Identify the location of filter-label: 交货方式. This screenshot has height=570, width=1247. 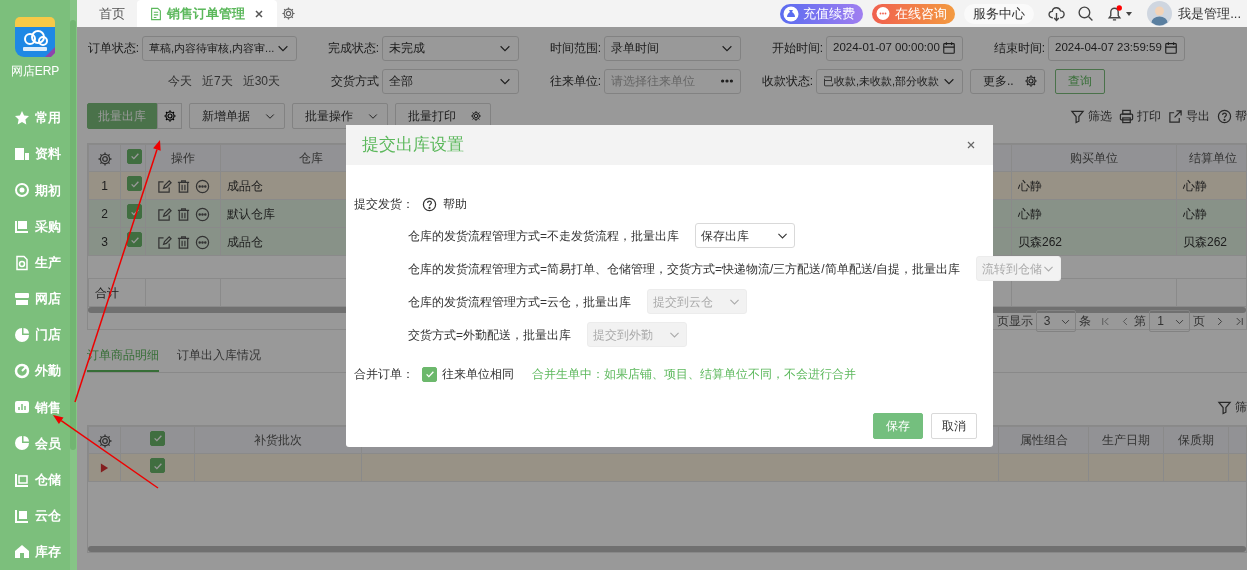
(355, 81).